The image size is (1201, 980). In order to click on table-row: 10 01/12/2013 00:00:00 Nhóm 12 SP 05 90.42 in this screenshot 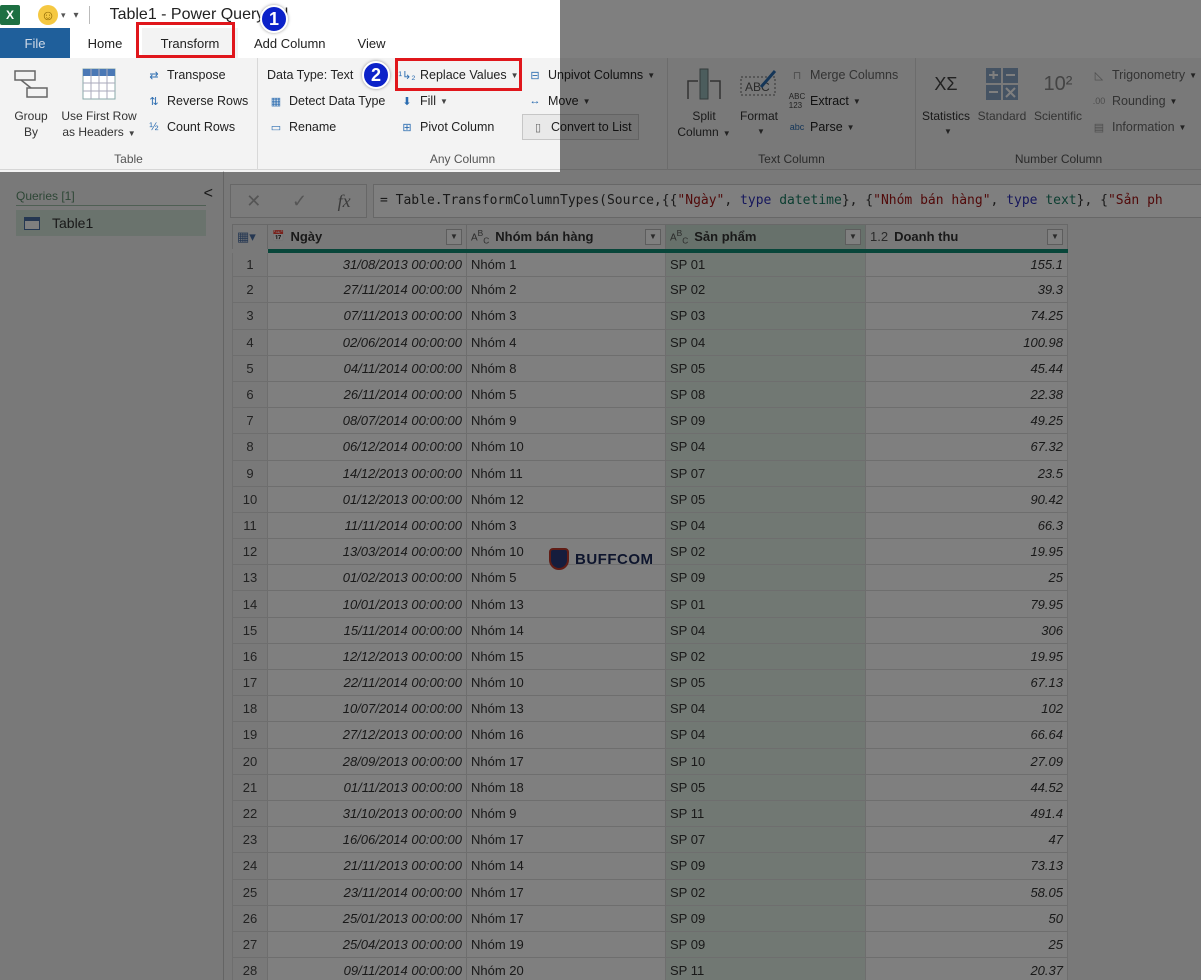, I will do `click(650, 499)`.